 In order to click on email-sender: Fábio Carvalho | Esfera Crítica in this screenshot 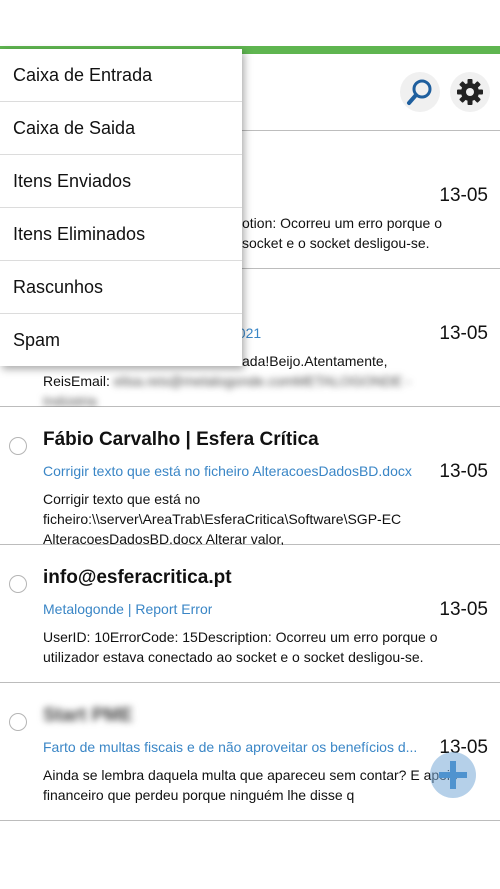, I will do `click(181, 439)`.